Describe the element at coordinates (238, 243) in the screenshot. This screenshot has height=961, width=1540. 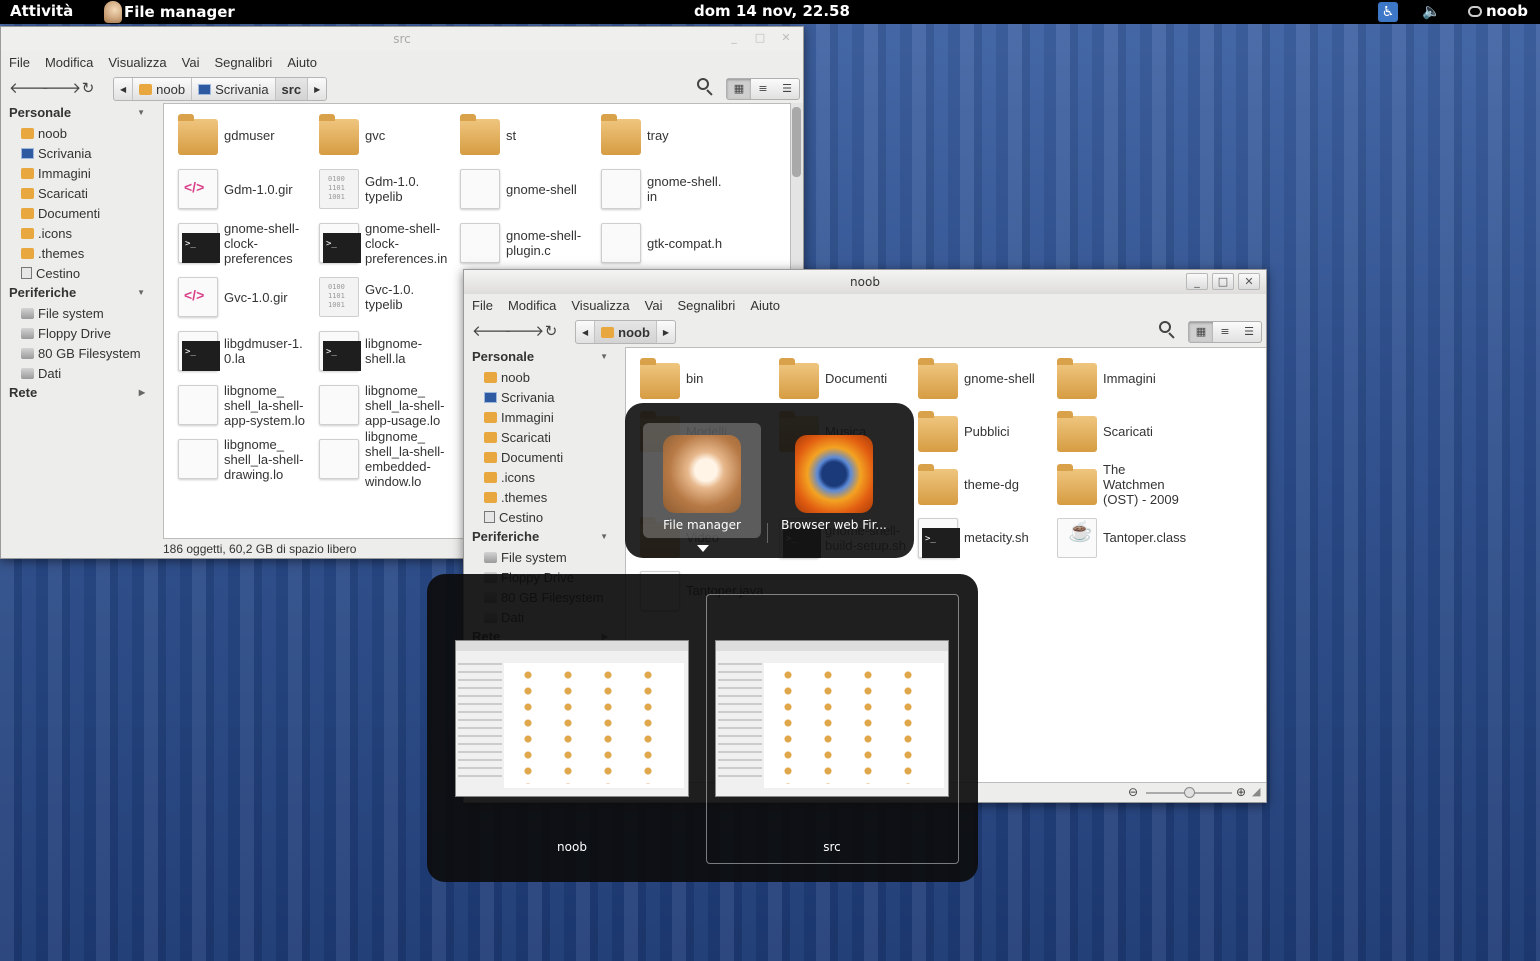
I see `file-item: gnome-shell- clock- preferences` at that location.